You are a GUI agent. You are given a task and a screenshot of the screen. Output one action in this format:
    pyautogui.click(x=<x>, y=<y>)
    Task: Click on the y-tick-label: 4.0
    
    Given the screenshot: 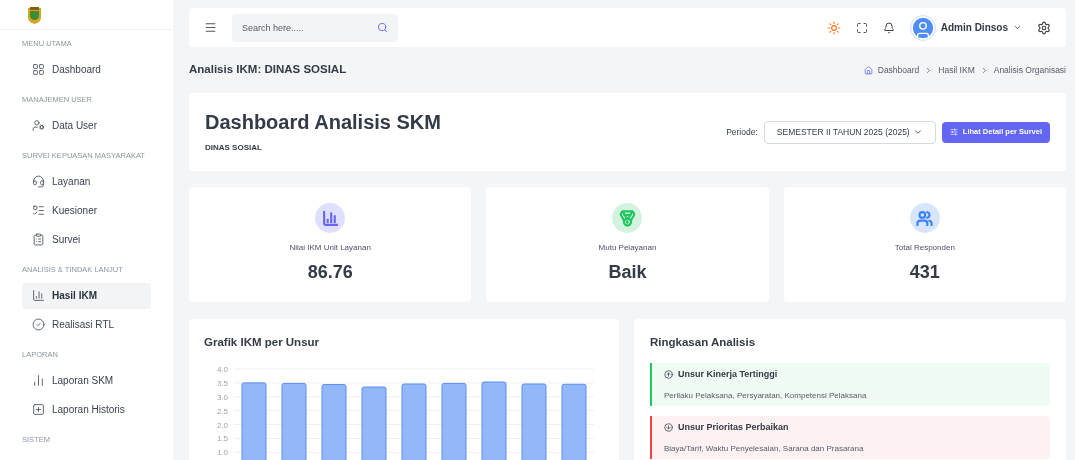 What is the action you would take?
    pyautogui.click(x=222, y=370)
    